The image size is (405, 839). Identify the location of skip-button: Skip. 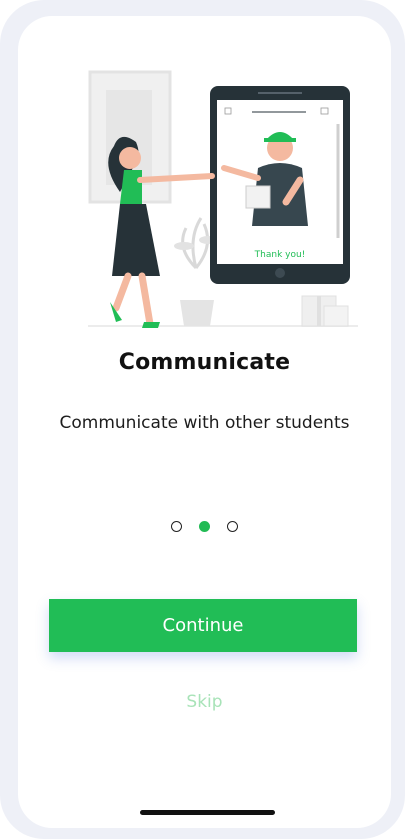
(204, 702).